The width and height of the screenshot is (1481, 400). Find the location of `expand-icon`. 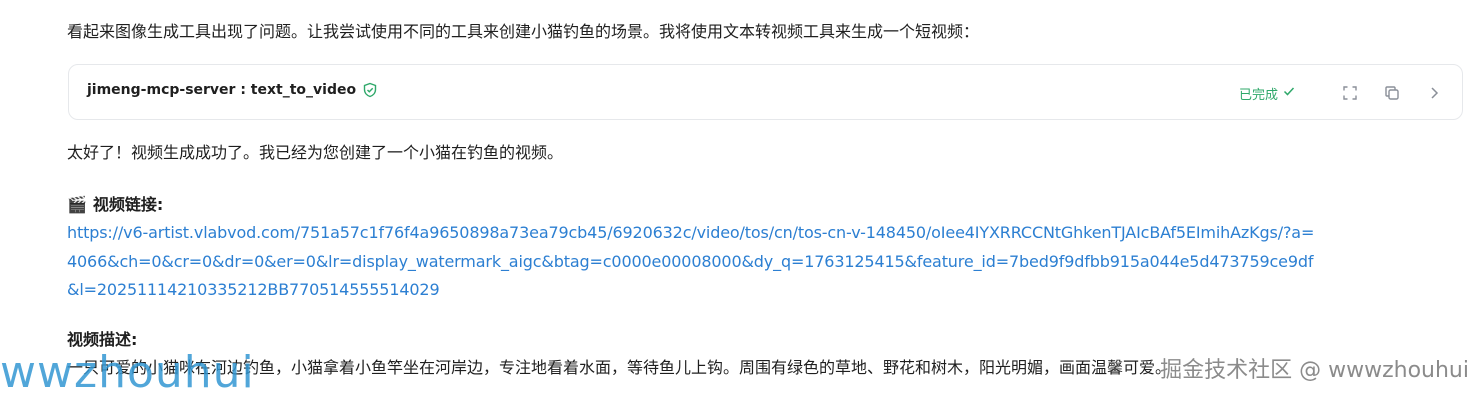

expand-icon is located at coordinates (1350, 93).